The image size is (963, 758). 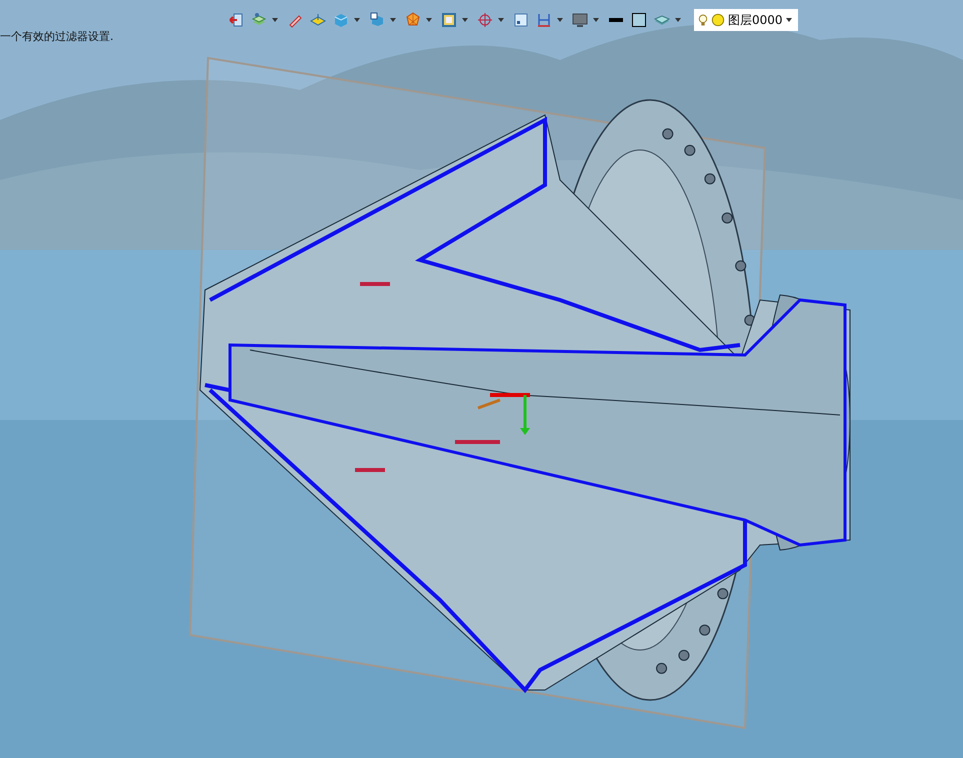 I want to click on layer-dropdown: 图层0000, so click(x=746, y=20).